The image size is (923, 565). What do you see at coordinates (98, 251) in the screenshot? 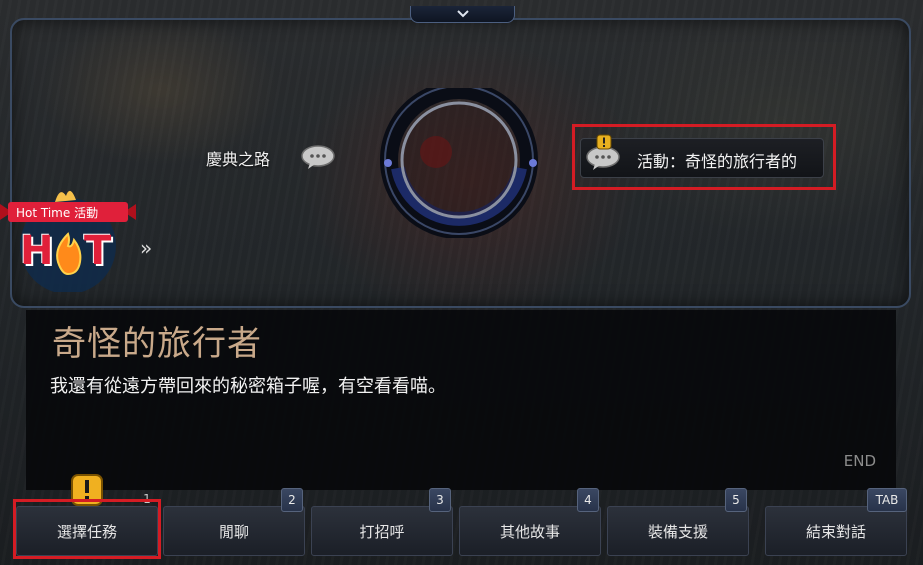
I see `hot-text-right: T` at bounding box center [98, 251].